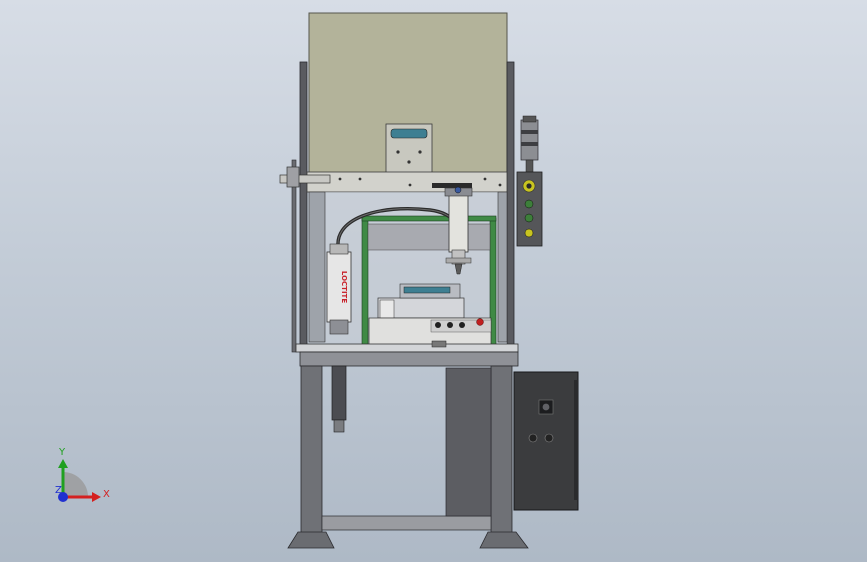 Image resolution: width=867 pixels, height=562 pixels. What do you see at coordinates (311, 540) in the screenshot?
I see `table-foot-left` at bounding box center [311, 540].